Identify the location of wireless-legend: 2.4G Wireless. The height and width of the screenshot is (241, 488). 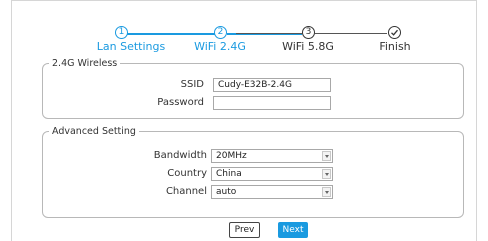
(85, 63).